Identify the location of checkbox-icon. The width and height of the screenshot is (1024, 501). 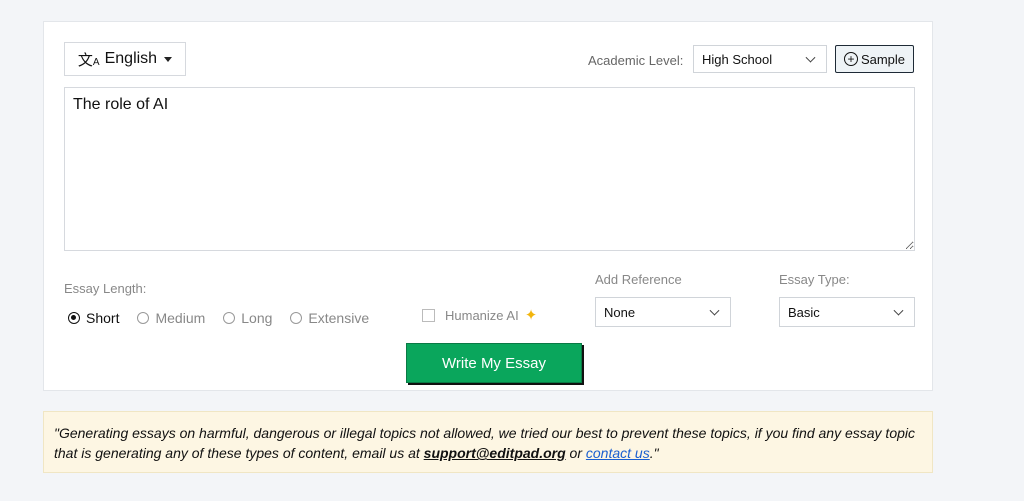
(428, 315).